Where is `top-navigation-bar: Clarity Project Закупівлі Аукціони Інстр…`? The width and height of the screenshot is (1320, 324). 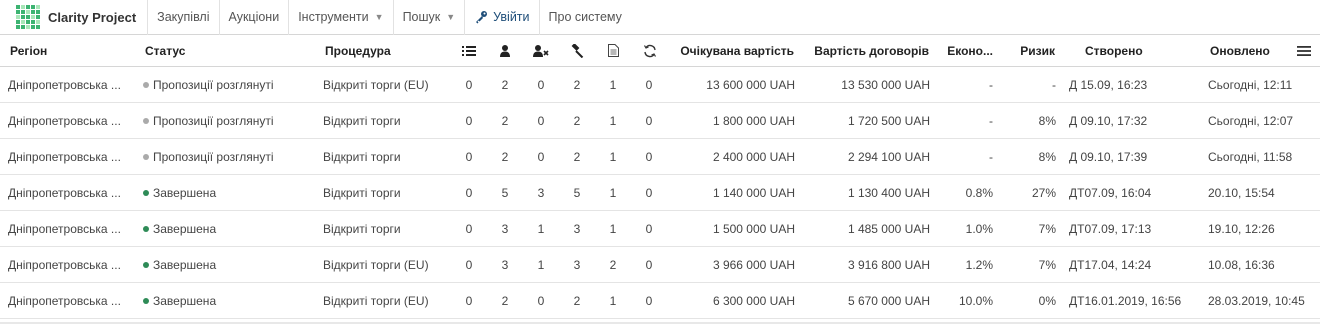 top-navigation-bar: Clarity Project Закупівлі Аукціони Інстр… is located at coordinates (660, 17).